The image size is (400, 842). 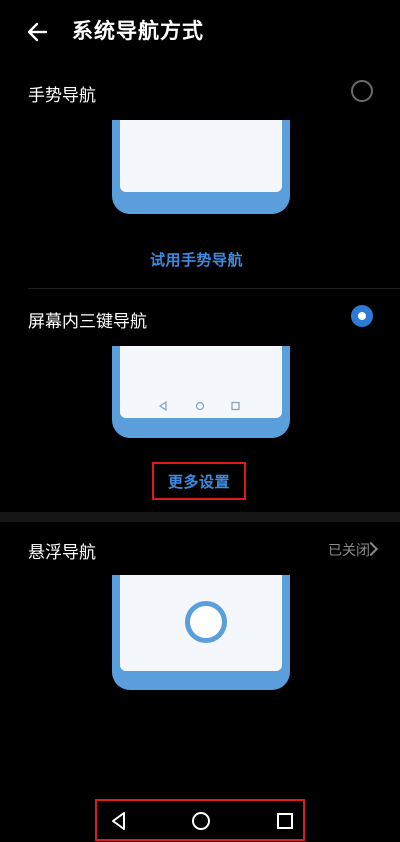 What do you see at coordinates (235, 406) in the screenshot?
I see `preview-recents-icon` at bounding box center [235, 406].